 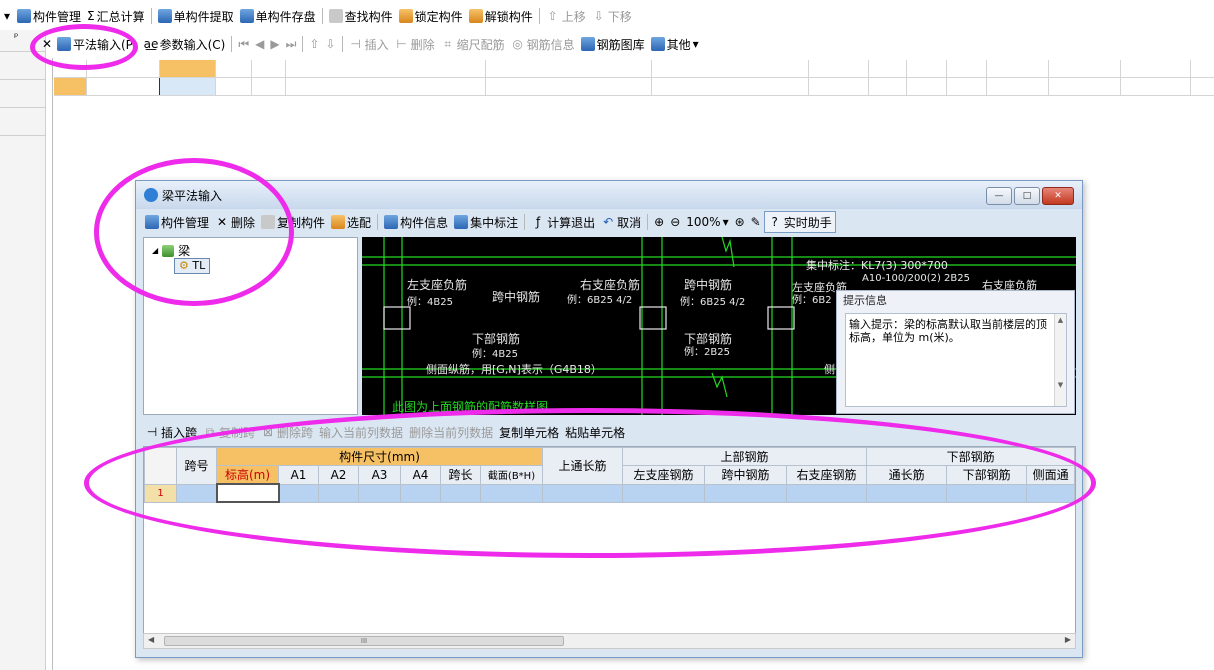 What do you see at coordinates (274, 44) in the screenshot?
I see `next-record-icon: ▶` at bounding box center [274, 44].